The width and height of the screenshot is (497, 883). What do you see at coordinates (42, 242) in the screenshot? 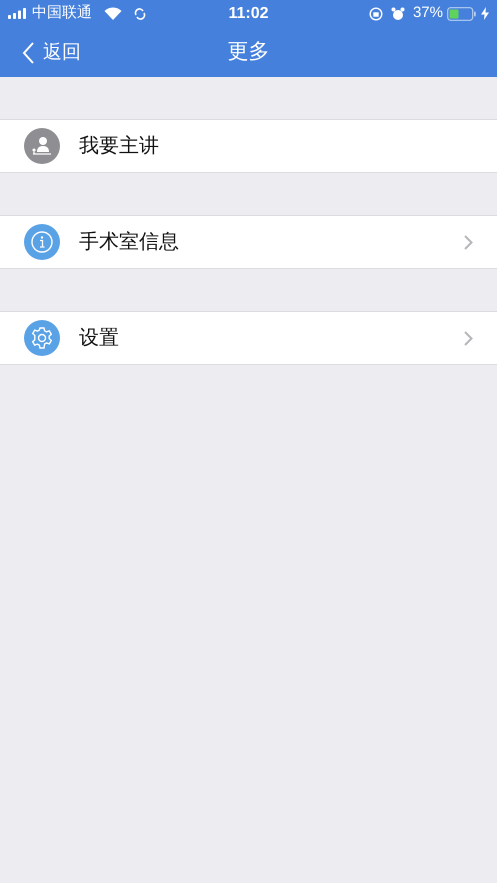
I see `info-icon` at bounding box center [42, 242].